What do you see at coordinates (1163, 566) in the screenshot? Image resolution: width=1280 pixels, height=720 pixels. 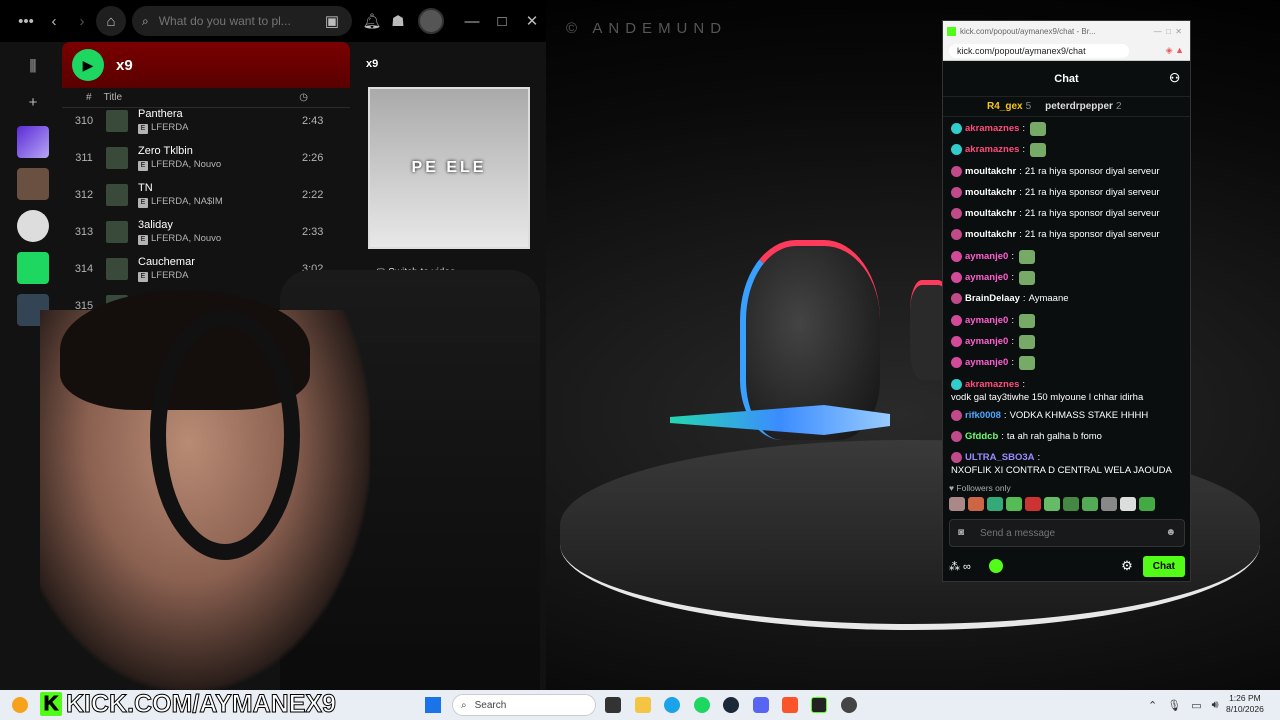 I see `send-chat-button: Chat` at bounding box center [1163, 566].